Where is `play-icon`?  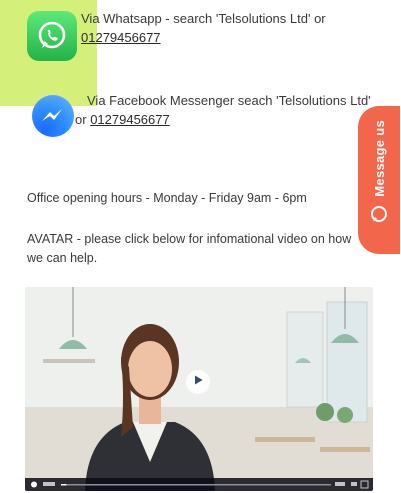
play-icon is located at coordinates (198, 382).